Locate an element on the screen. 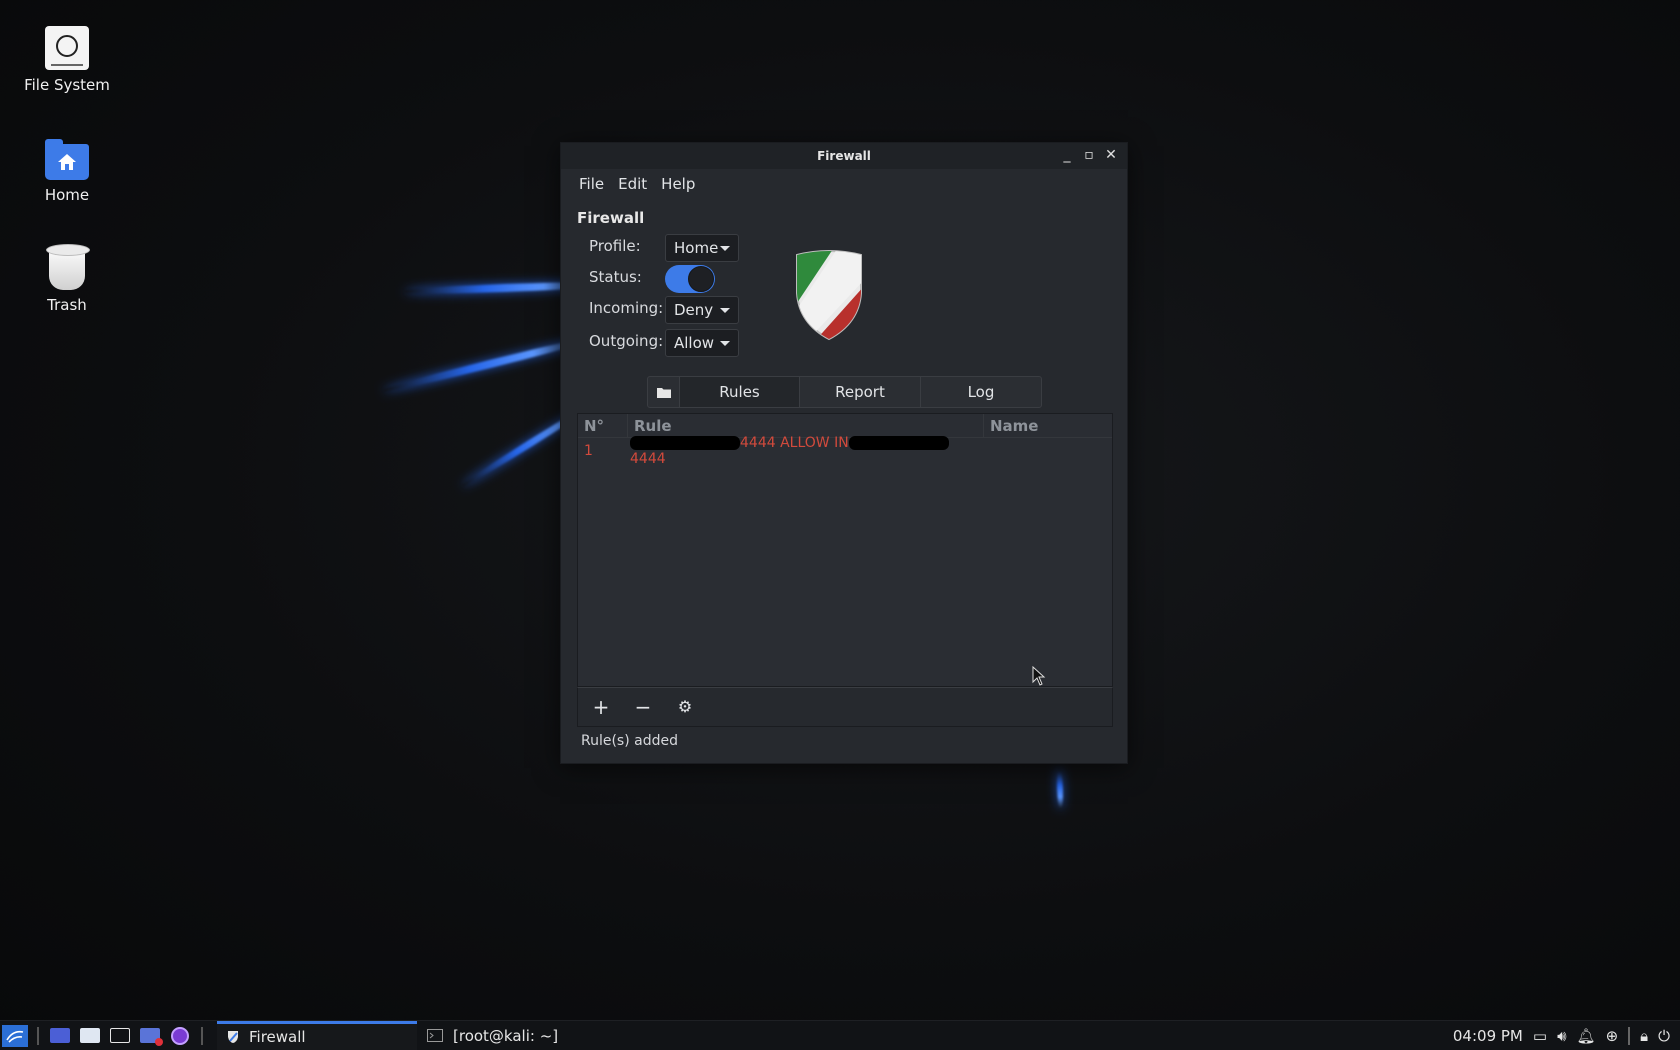  kali-menu-icon is located at coordinates (15, 1035).